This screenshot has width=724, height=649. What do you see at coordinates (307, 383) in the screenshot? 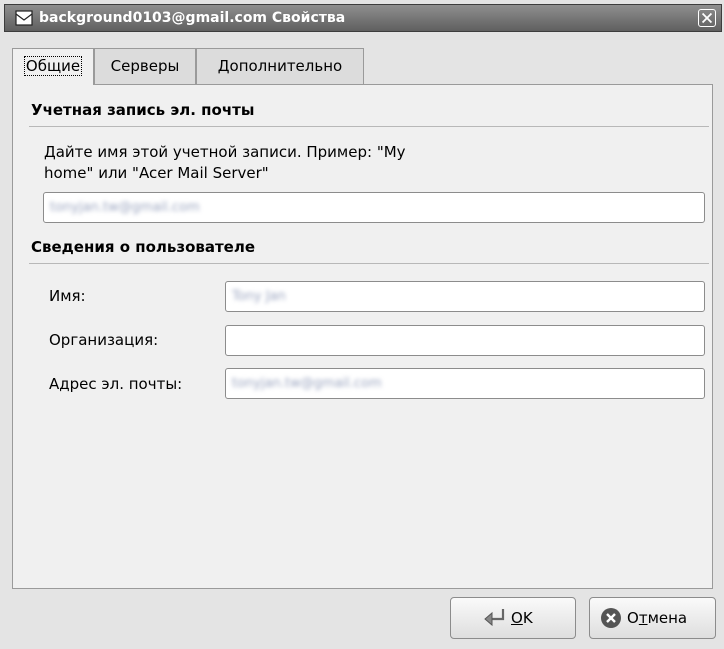
I see `email-value: tonyjan.tw@gmail.com` at bounding box center [307, 383].